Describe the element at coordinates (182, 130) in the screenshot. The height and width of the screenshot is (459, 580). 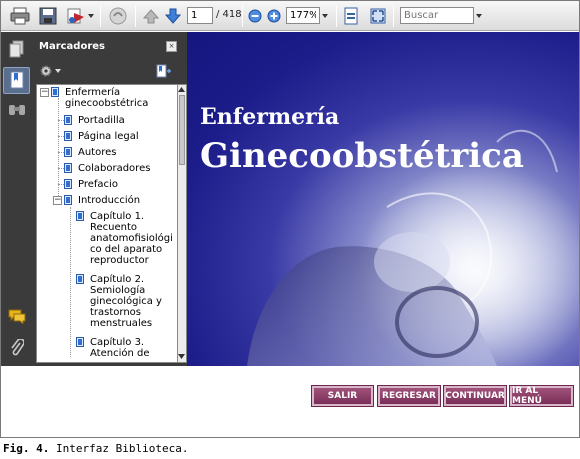
I see `scrollbar-thumb` at that location.